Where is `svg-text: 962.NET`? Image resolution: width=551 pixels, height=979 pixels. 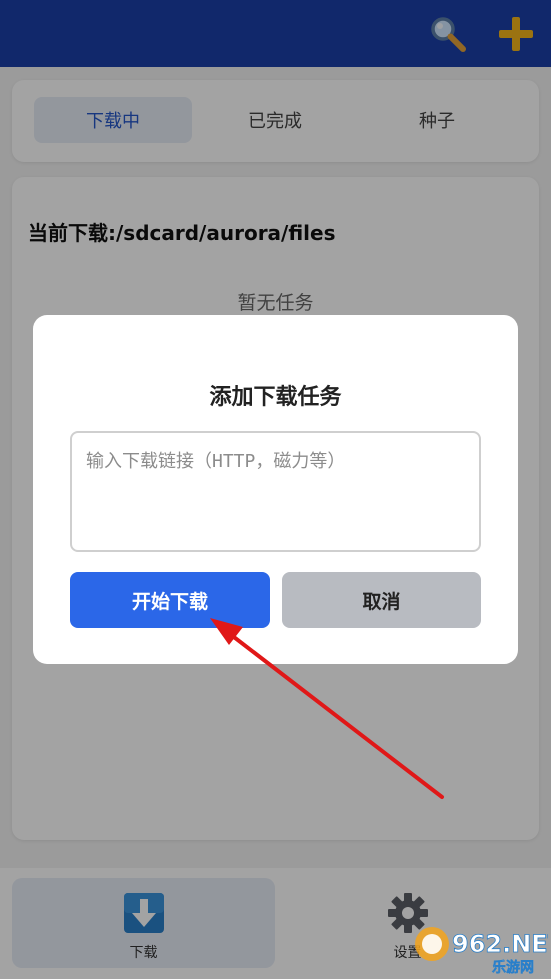 svg-text: 962.NET is located at coordinates (500, 944).